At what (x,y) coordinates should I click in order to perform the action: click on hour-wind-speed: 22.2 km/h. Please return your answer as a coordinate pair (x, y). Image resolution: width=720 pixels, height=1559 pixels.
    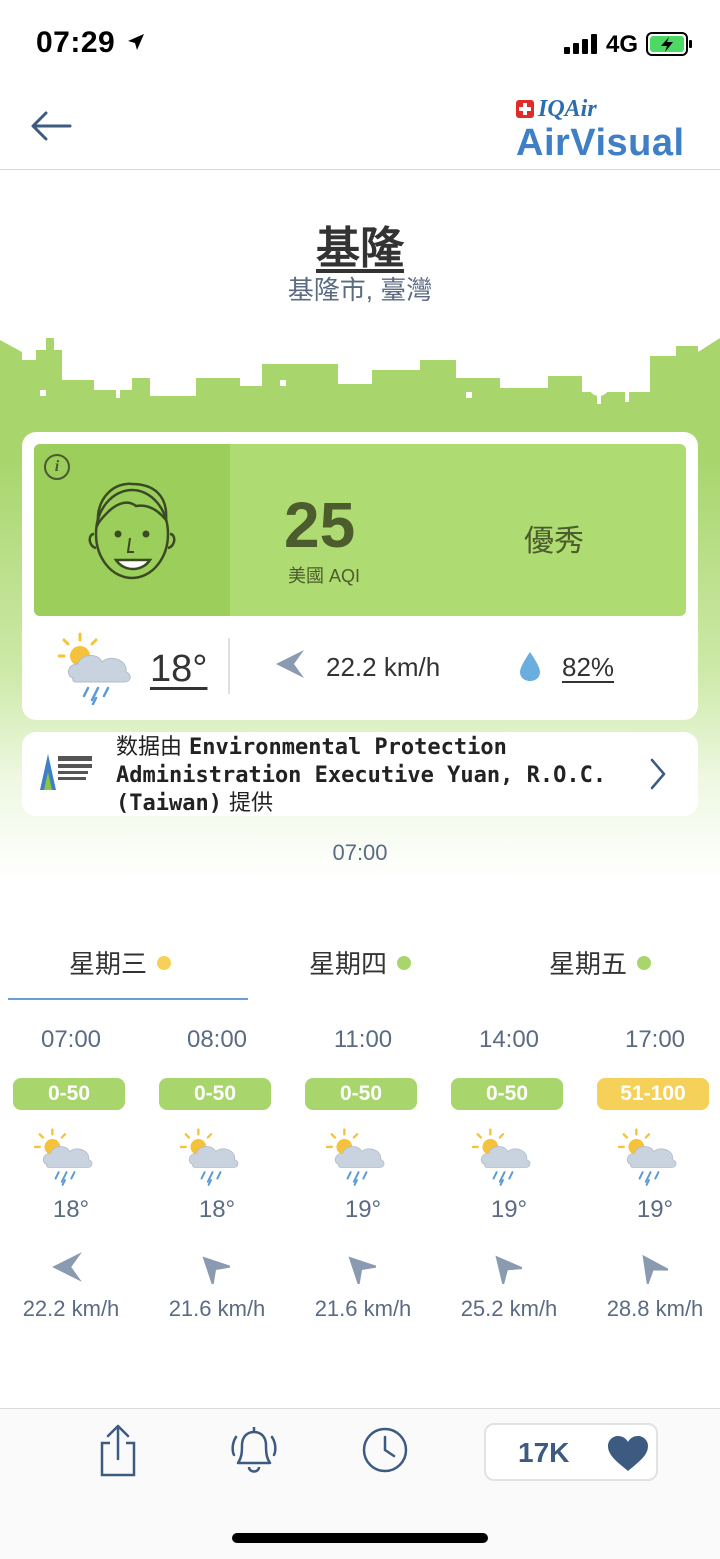
    Looking at the image, I should click on (71, 1308).